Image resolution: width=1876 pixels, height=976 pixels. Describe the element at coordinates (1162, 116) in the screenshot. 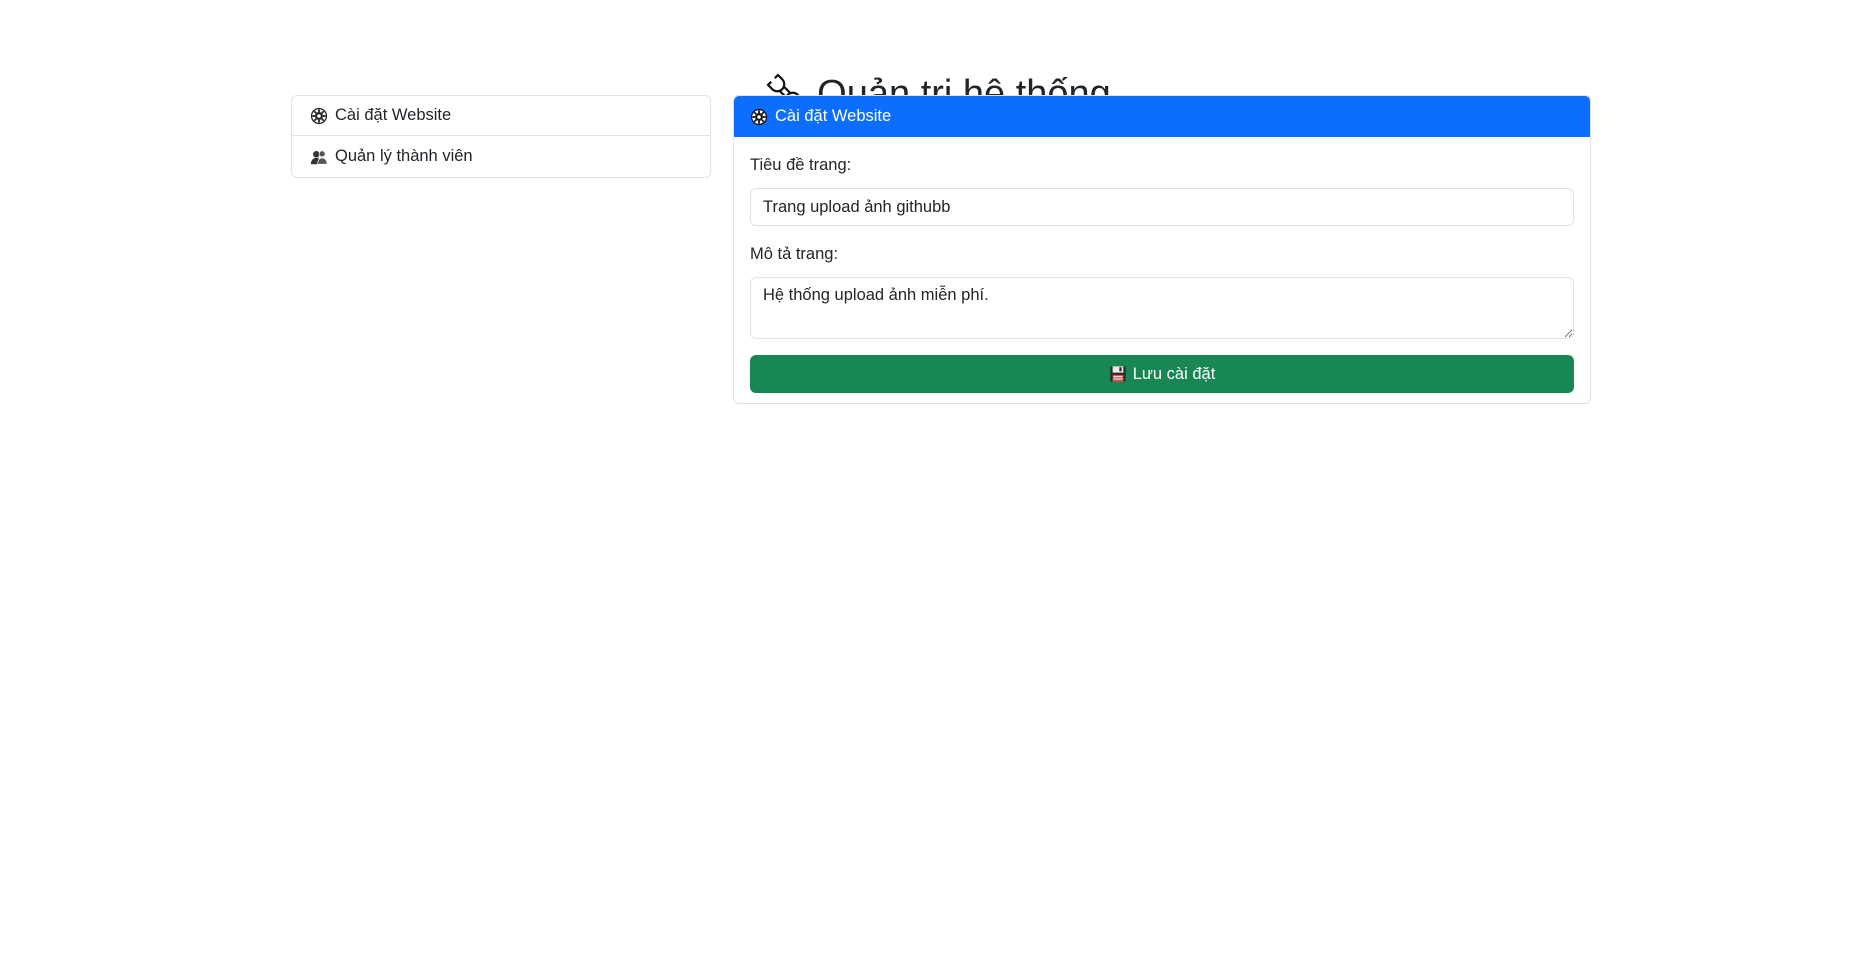

I see `card-header: Cài đặt Website` at that location.